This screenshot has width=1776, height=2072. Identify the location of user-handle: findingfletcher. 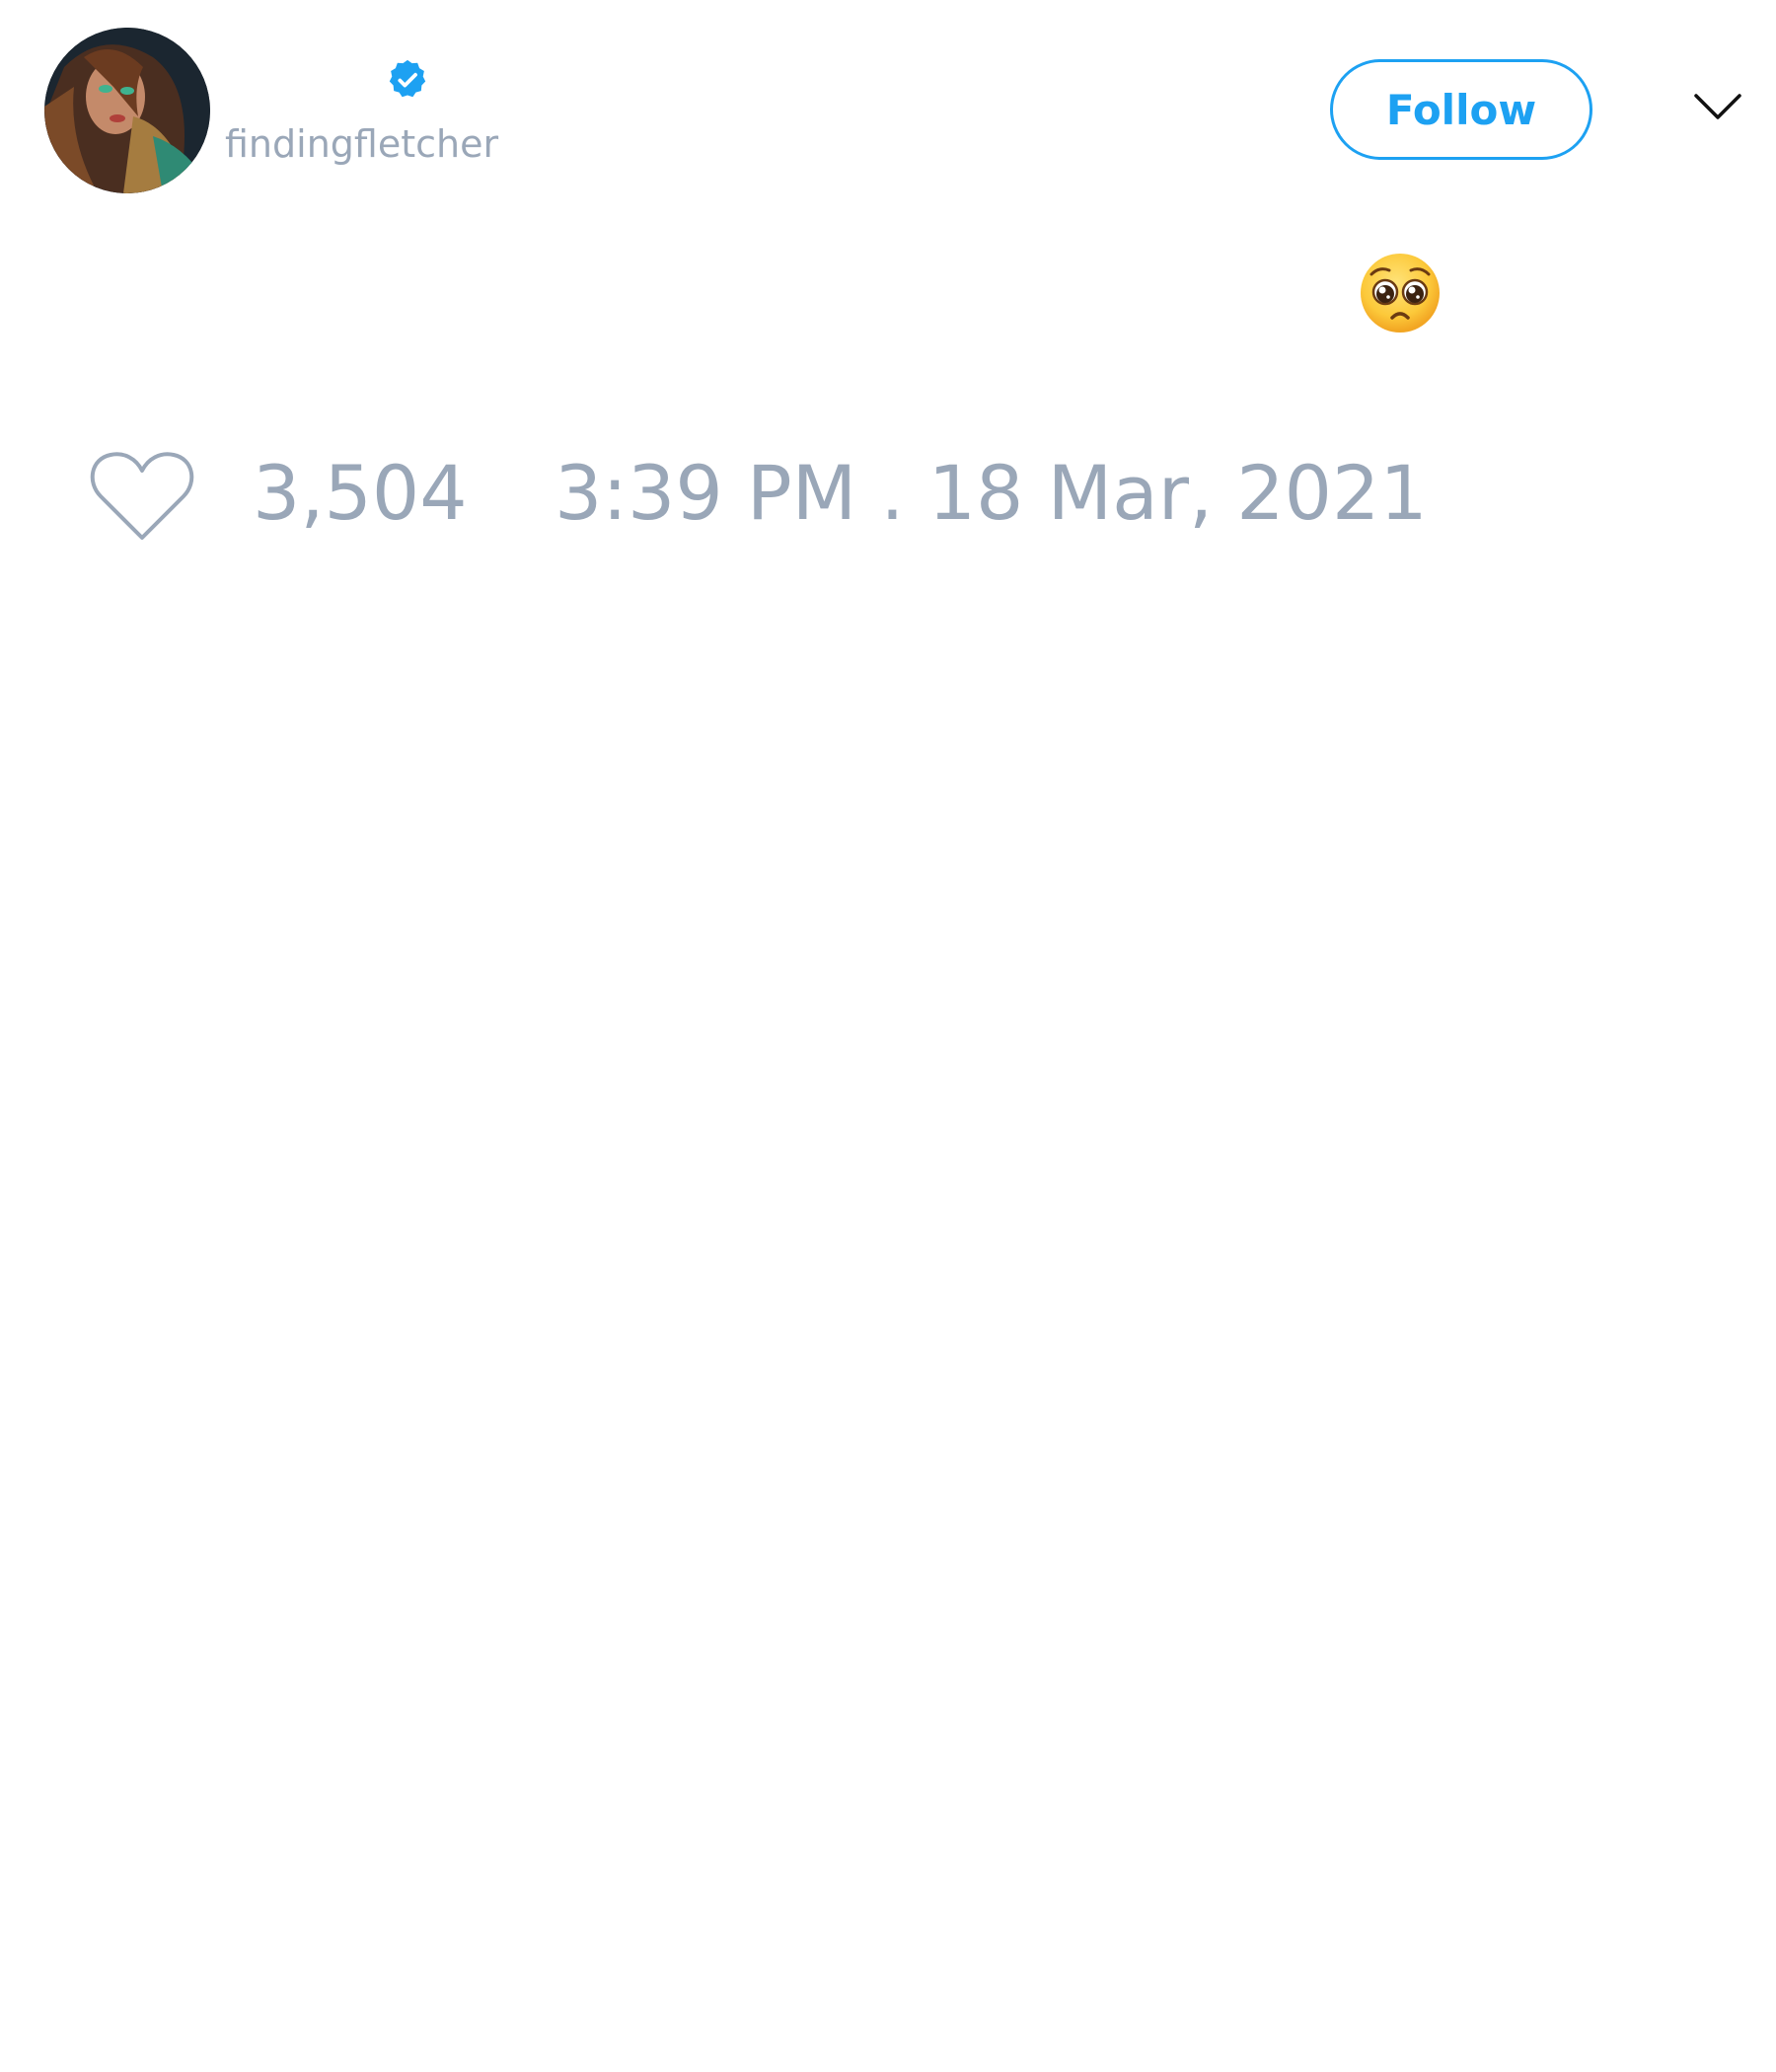
(362, 144).